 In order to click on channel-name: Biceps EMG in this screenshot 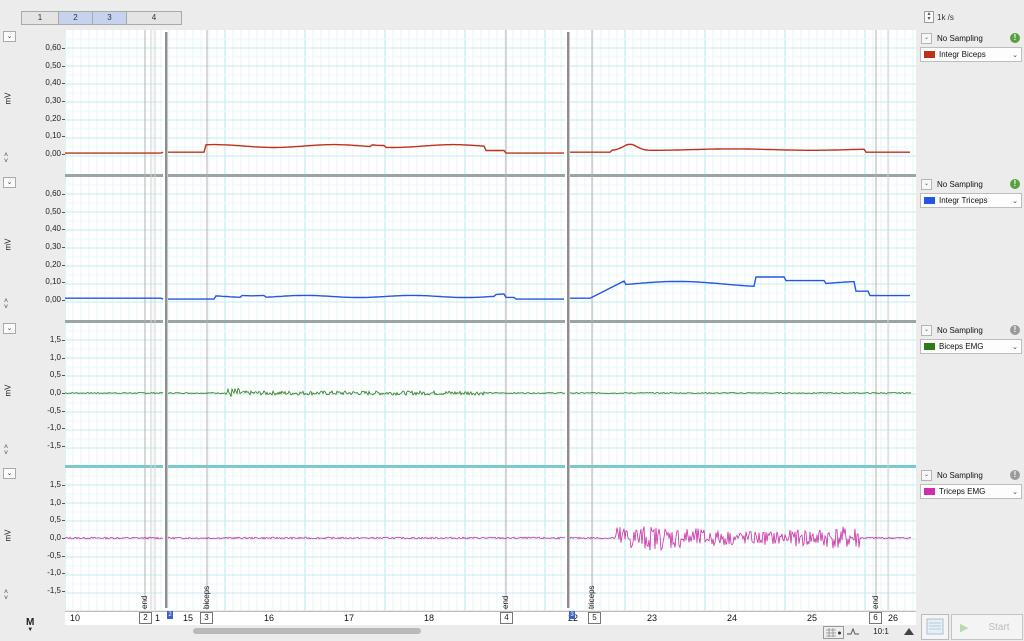, I will do `click(961, 346)`.